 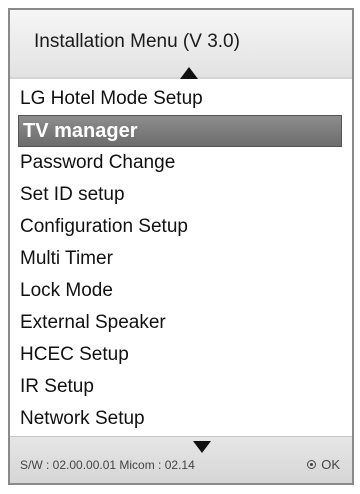 I want to click on menu-item-external-speaker: External Speaker, so click(x=181, y=323).